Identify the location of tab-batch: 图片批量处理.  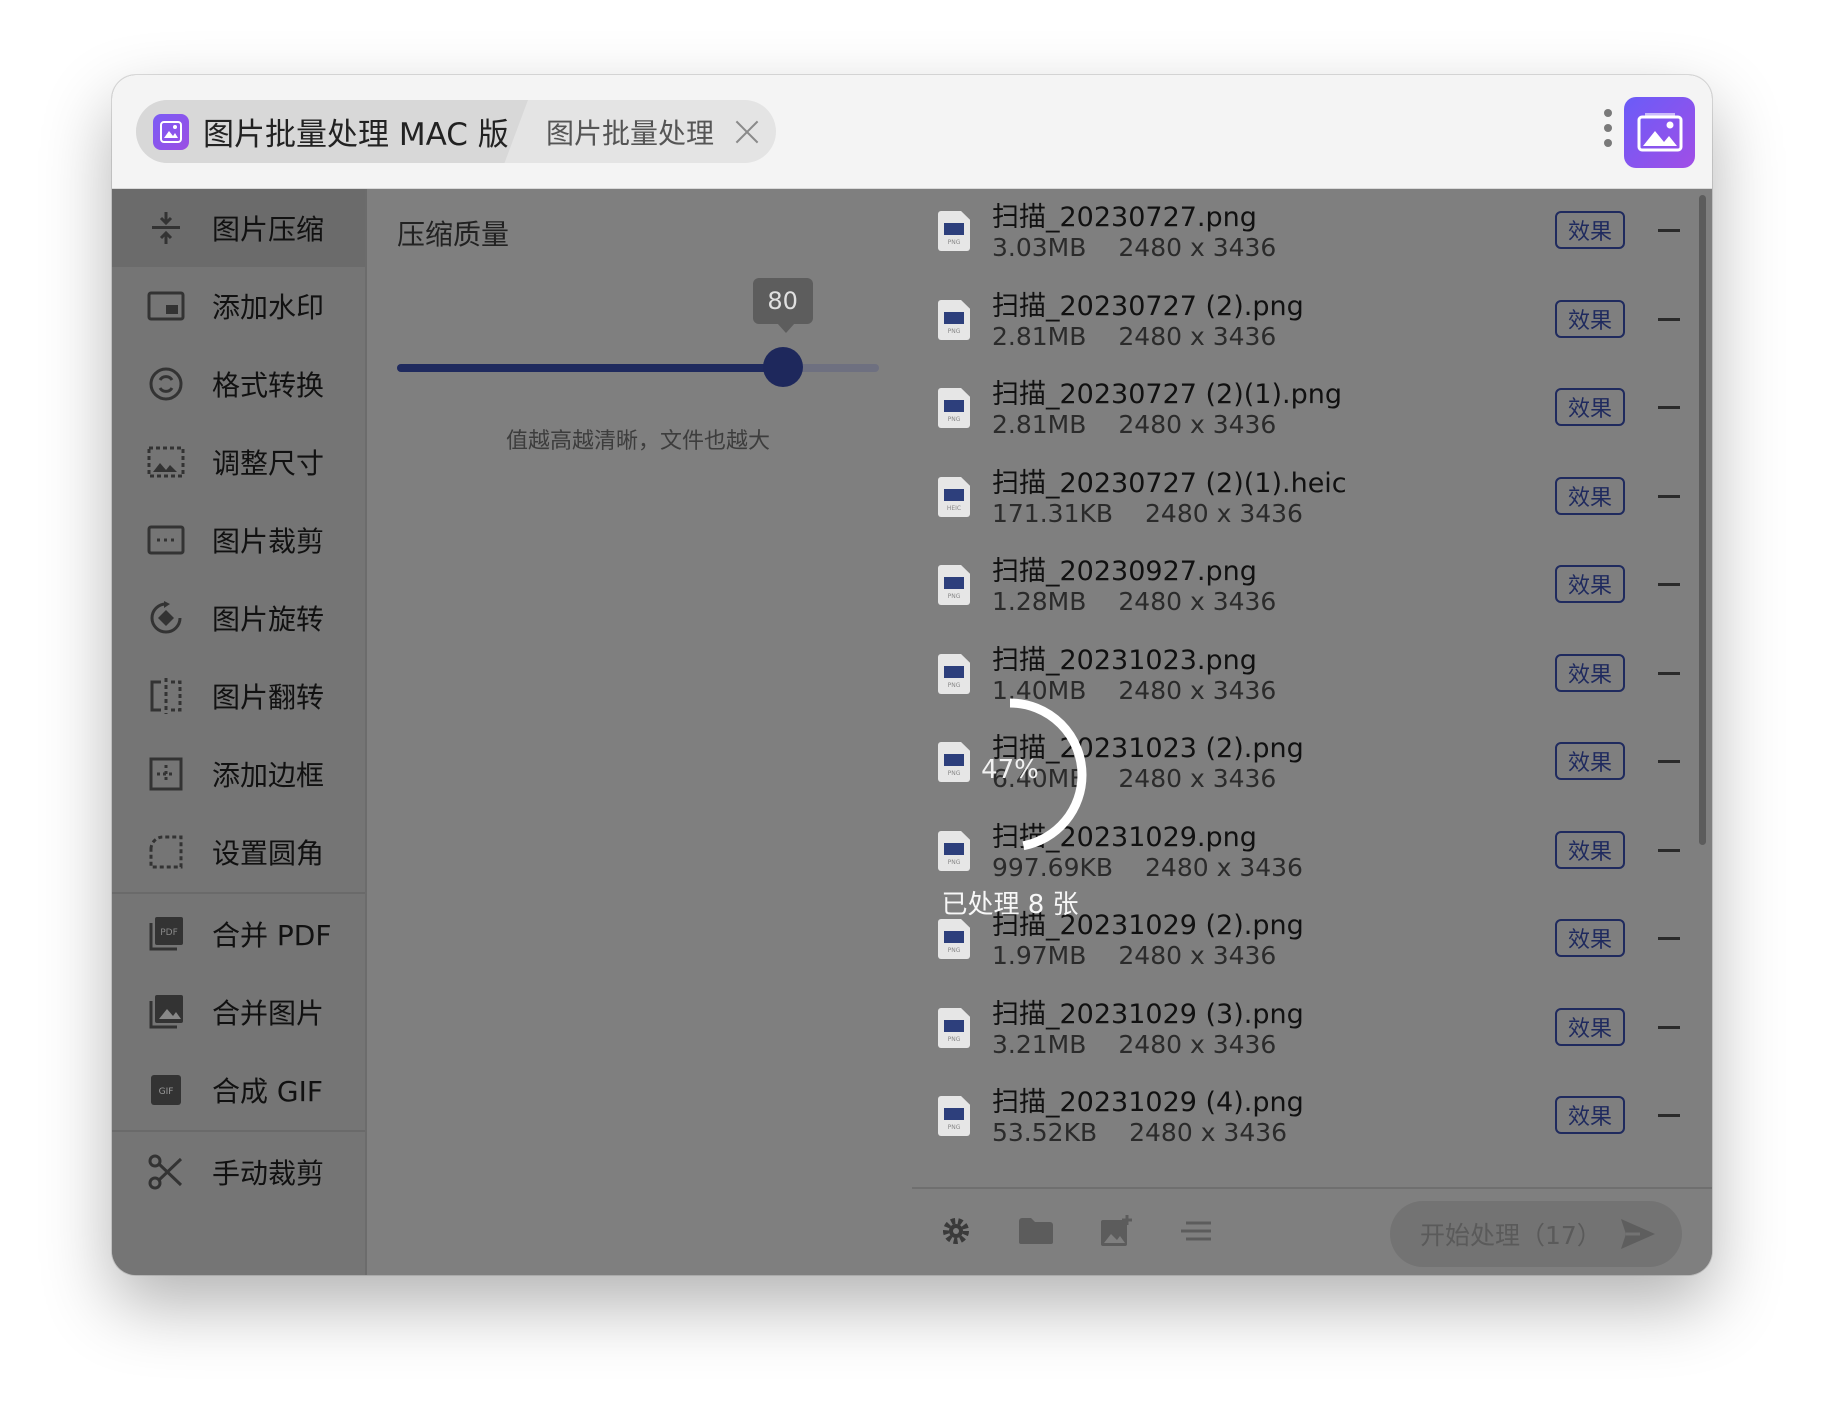
(653, 131).